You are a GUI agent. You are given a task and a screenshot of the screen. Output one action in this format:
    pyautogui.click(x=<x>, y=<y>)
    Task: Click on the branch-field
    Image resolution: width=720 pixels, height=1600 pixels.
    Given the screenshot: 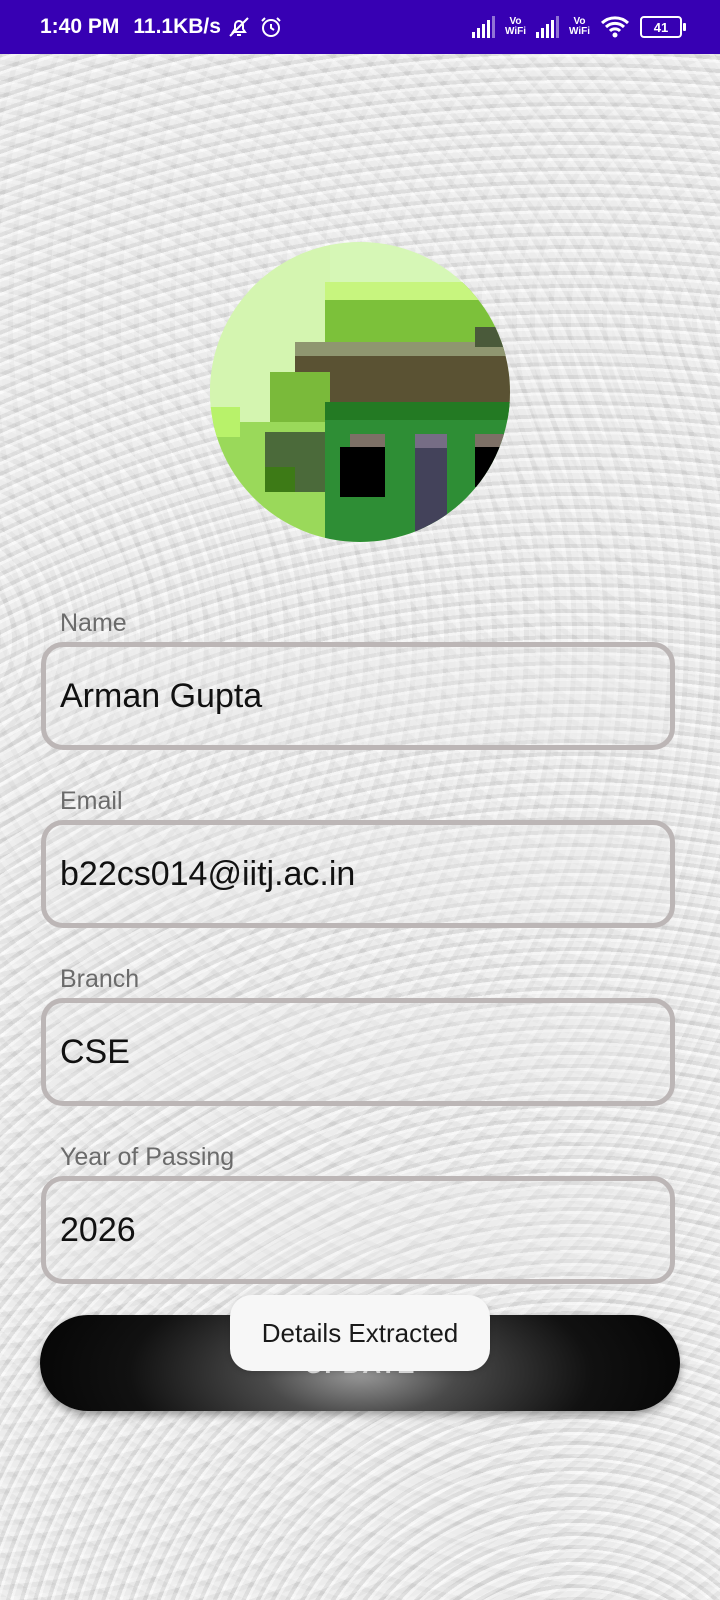 What is the action you would take?
    pyautogui.click(x=358, y=1052)
    